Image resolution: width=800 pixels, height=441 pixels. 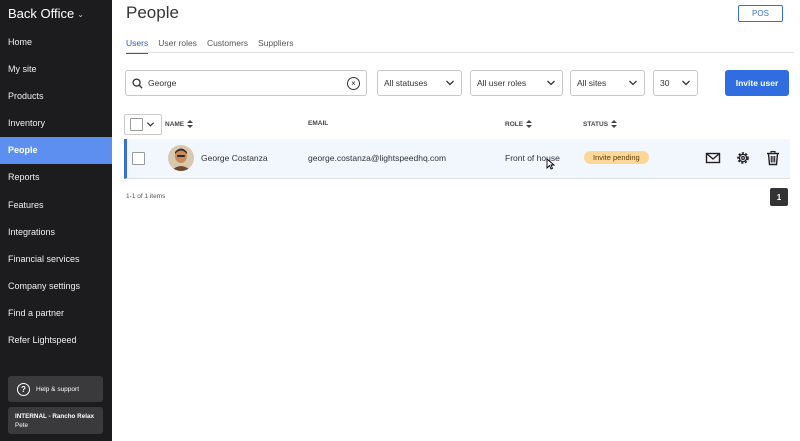 I want to click on per-page-value: 30, so click(x=665, y=83).